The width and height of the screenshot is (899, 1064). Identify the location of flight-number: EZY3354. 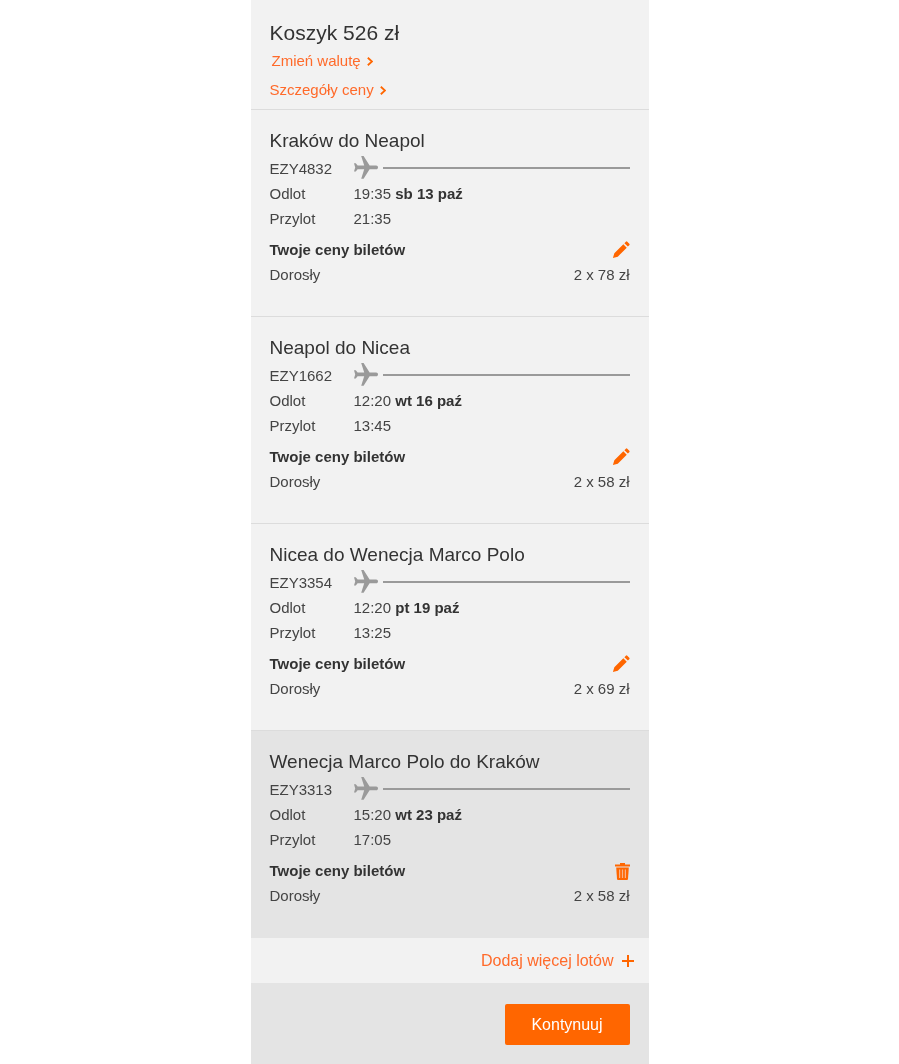
(301, 582).